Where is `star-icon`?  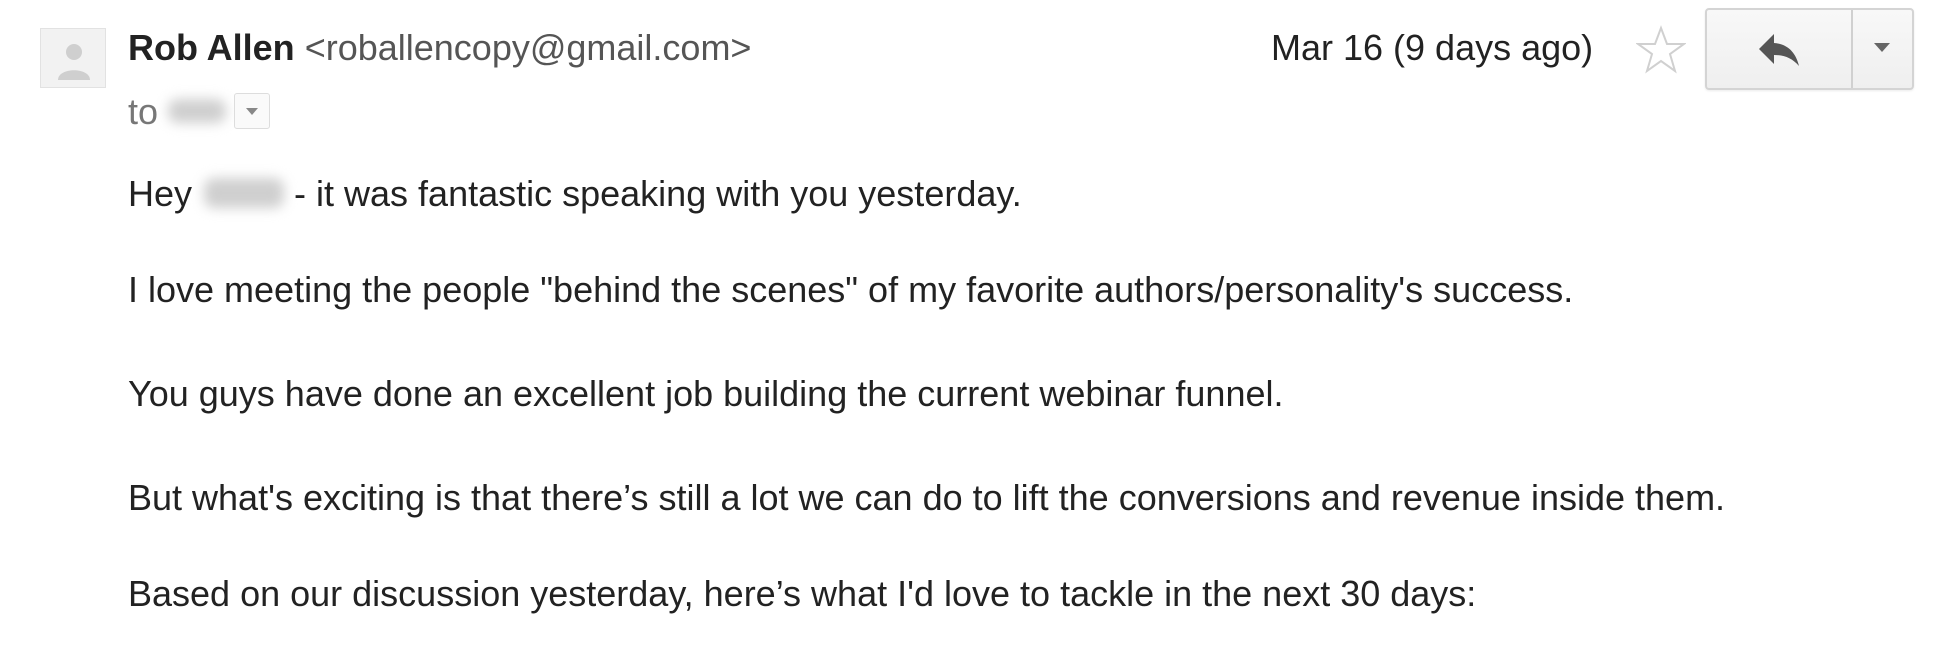
star-icon is located at coordinates (1661, 50).